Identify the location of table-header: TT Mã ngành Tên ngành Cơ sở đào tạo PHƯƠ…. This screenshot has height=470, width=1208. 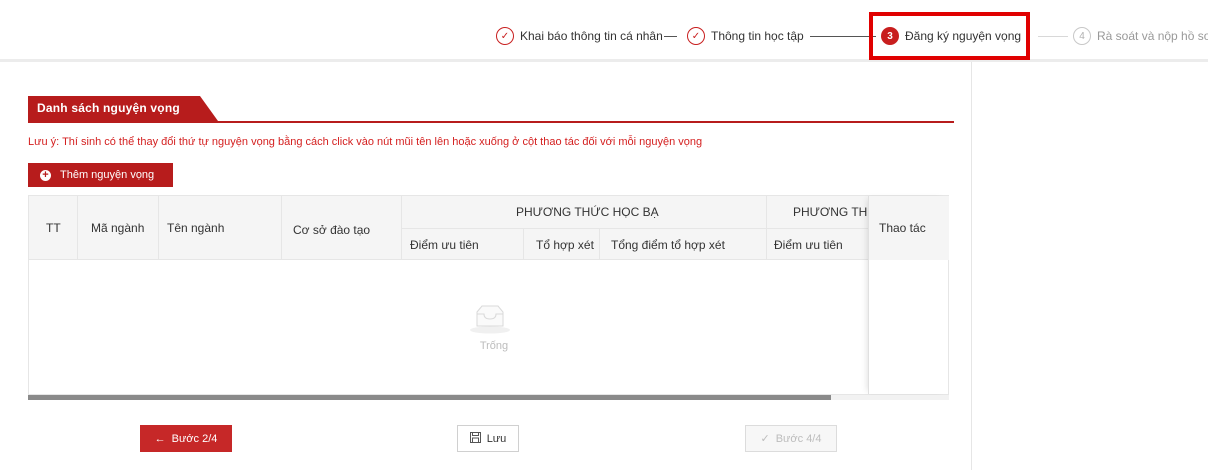
(488, 228).